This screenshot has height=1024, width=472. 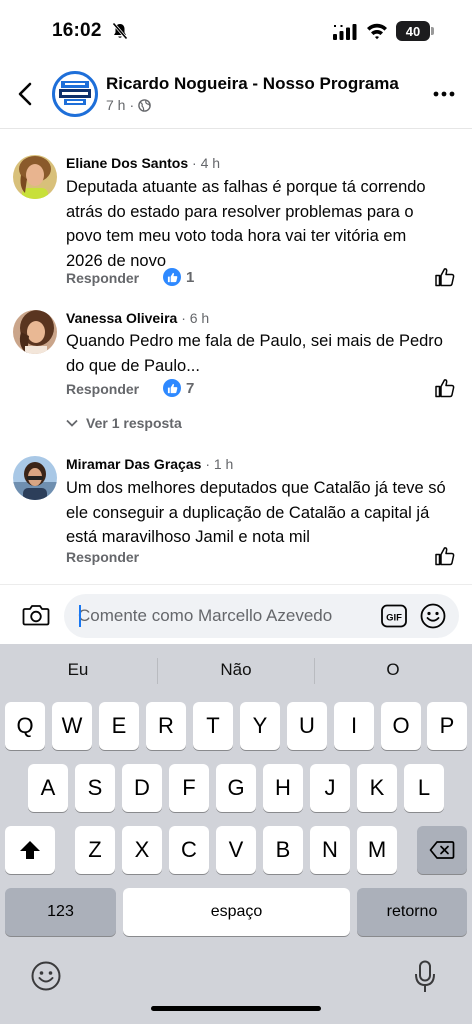 I want to click on key-l: L, so click(x=424, y=788).